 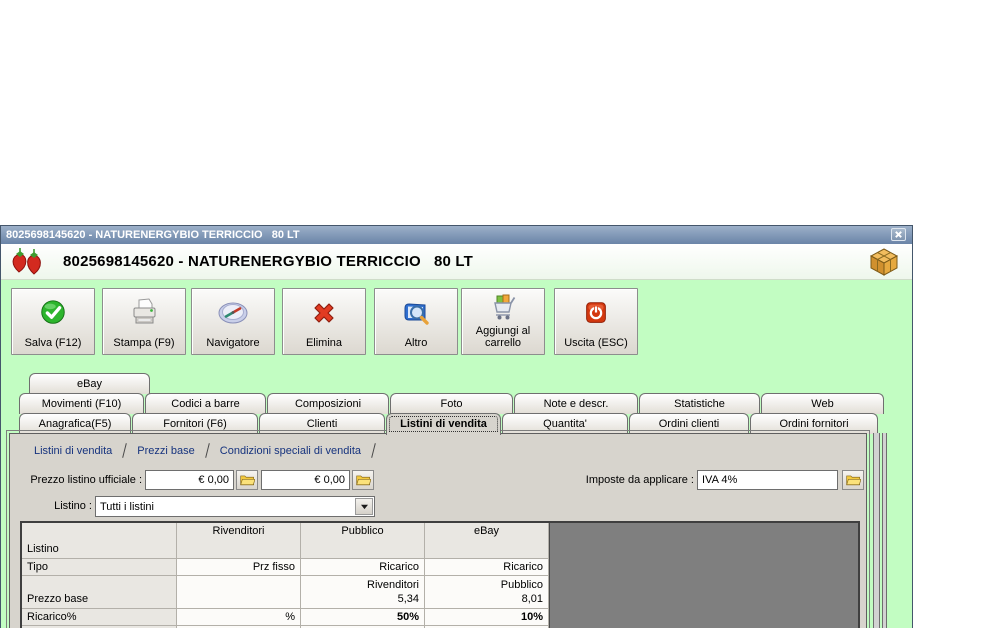 I want to click on close-button, so click(x=898, y=234).